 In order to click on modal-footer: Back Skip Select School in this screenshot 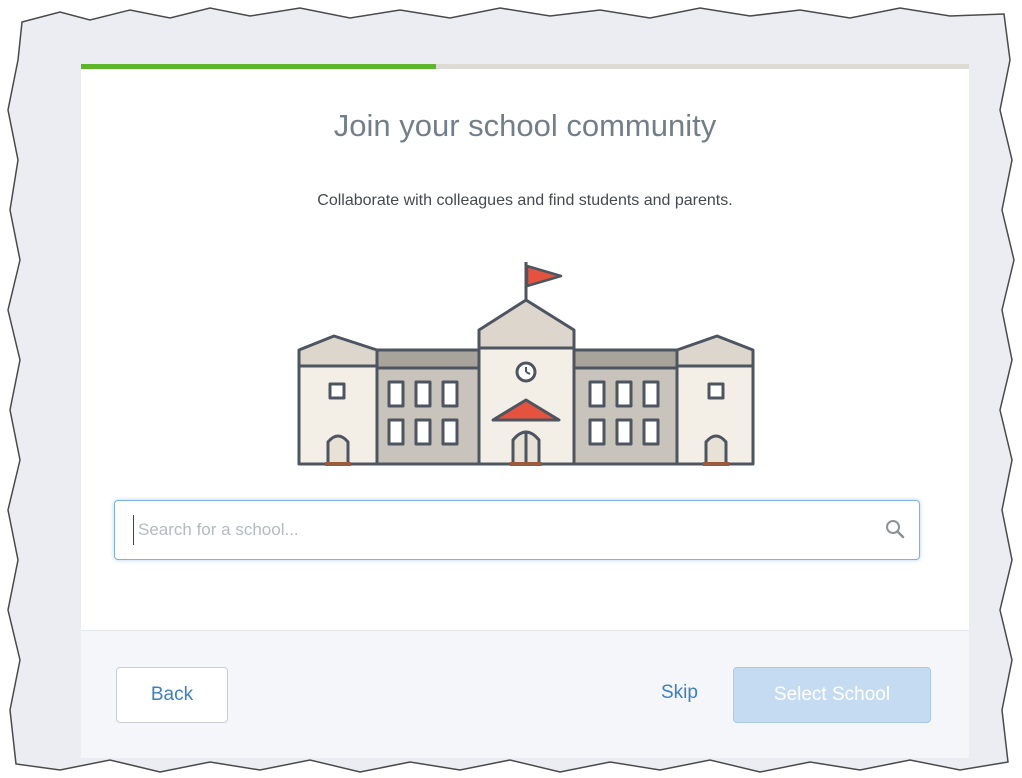, I will do `click(525, 694)`.